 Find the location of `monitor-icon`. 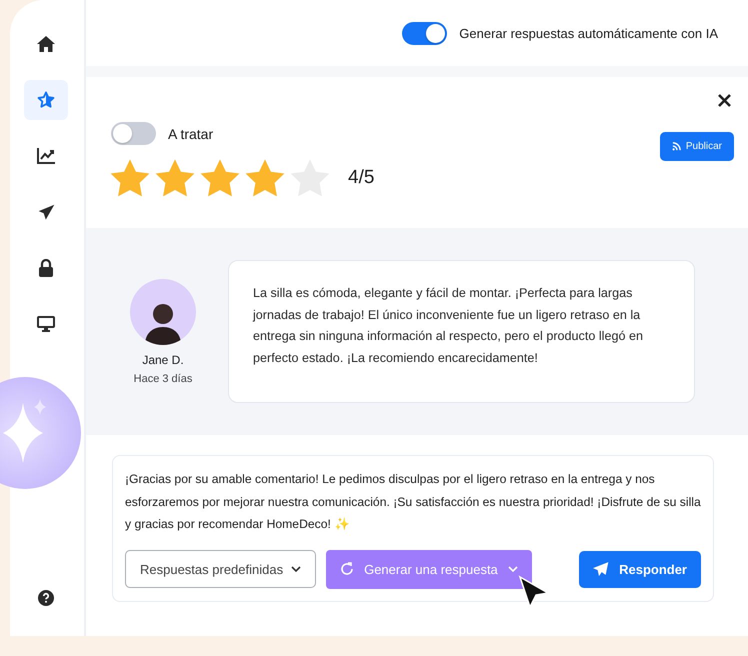

monitor-icon is located at coordinates (46, 324).